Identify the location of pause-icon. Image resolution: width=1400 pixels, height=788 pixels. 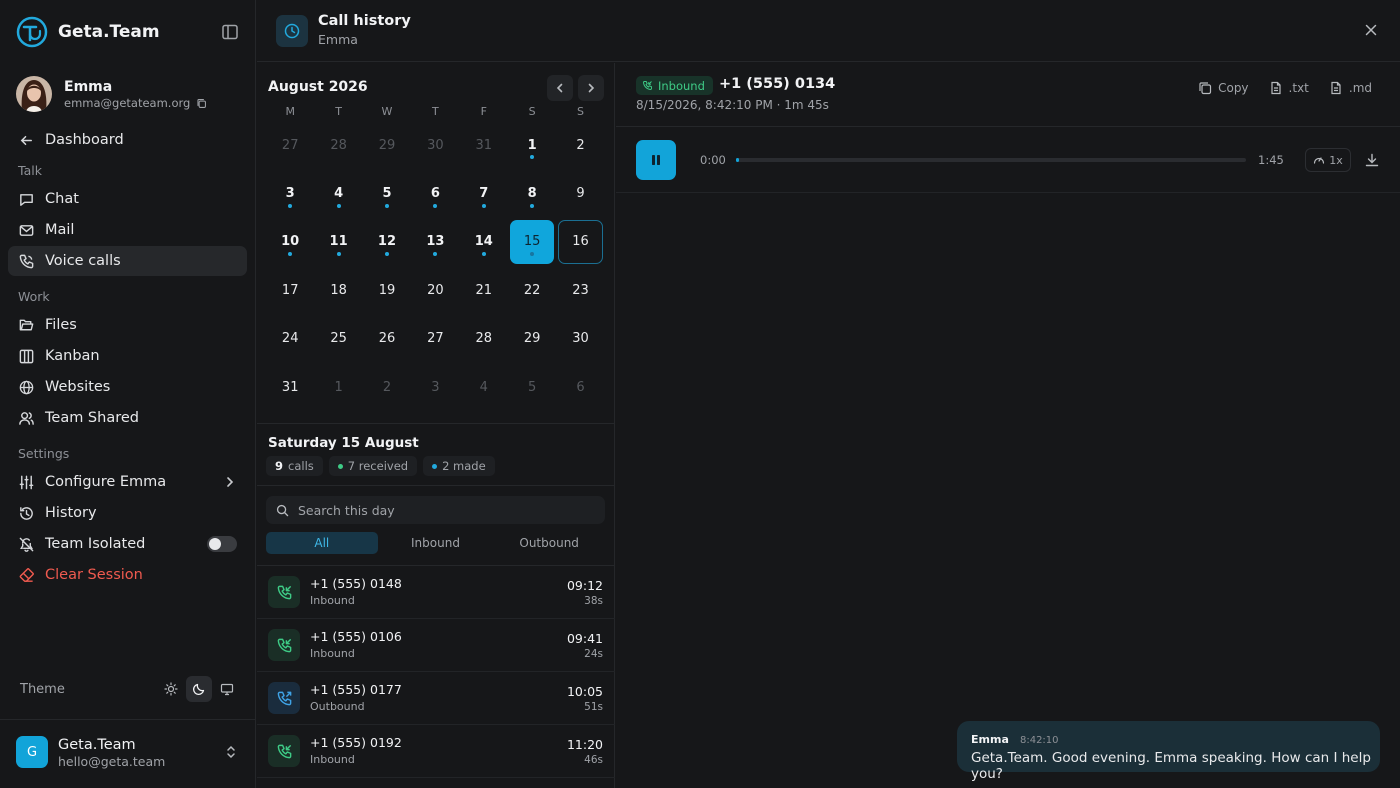
(656, 160).